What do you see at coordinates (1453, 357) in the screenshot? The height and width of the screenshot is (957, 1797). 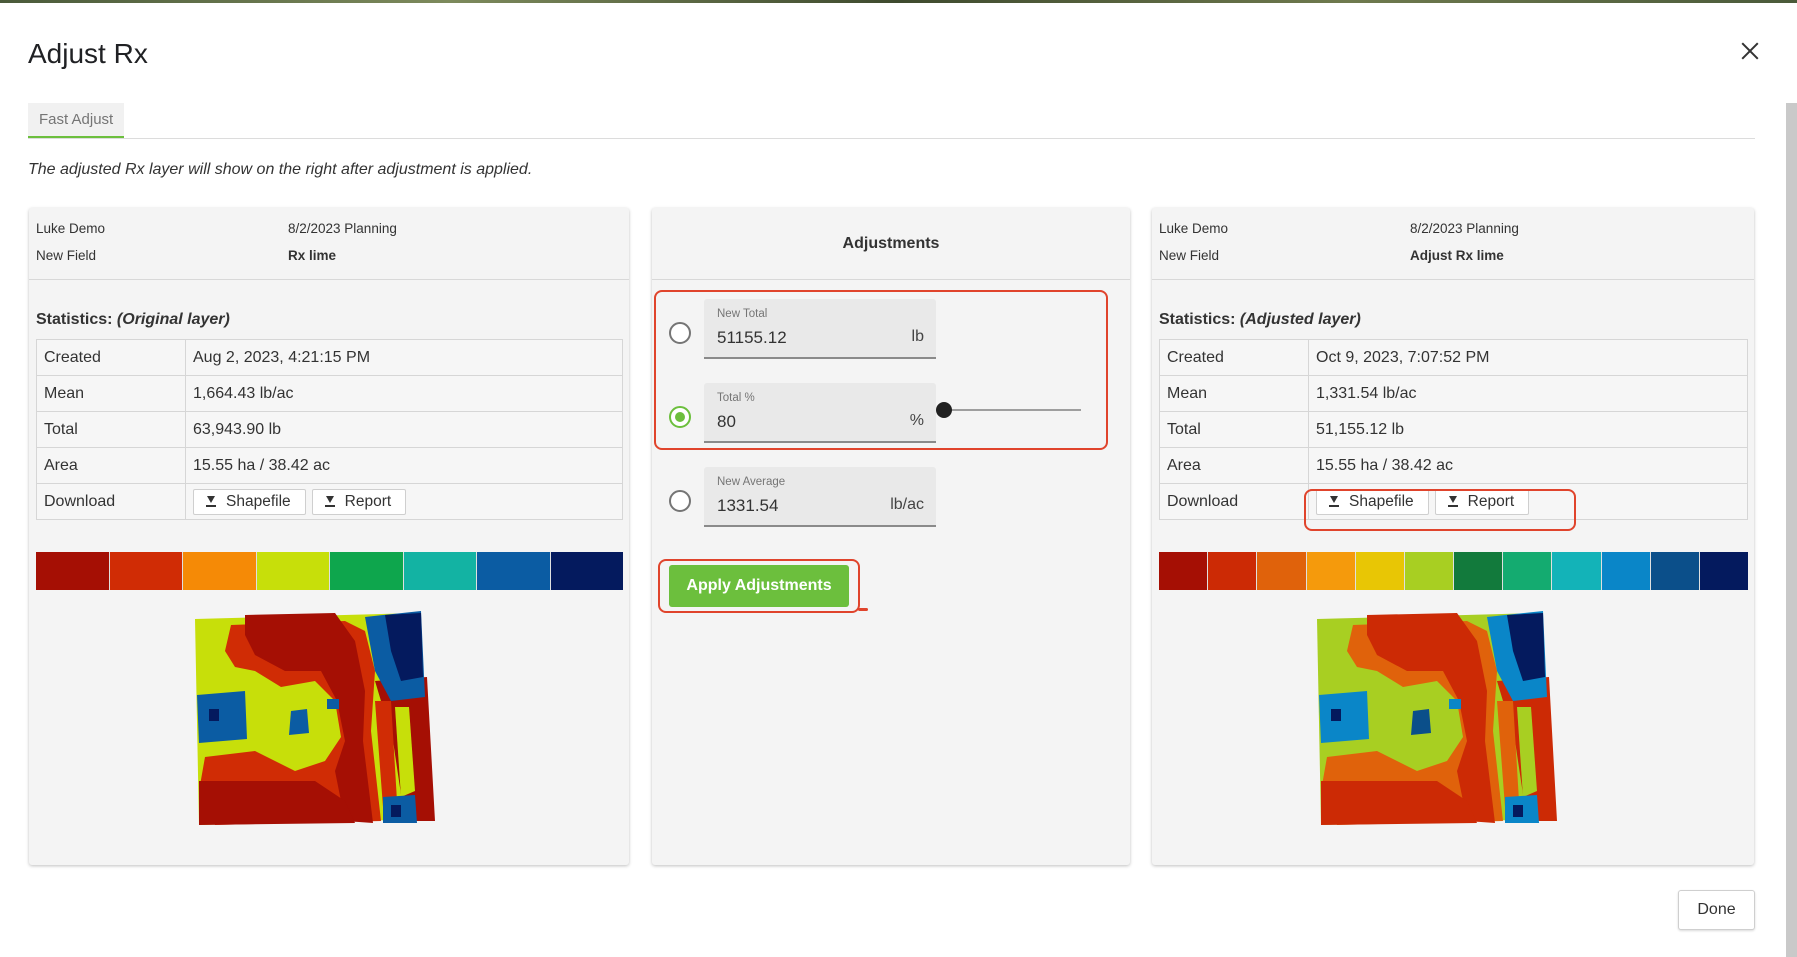 I see `table-row: Created Oct 9, 2023, 7:07:52 PM` at bounding box center [1453, 357].